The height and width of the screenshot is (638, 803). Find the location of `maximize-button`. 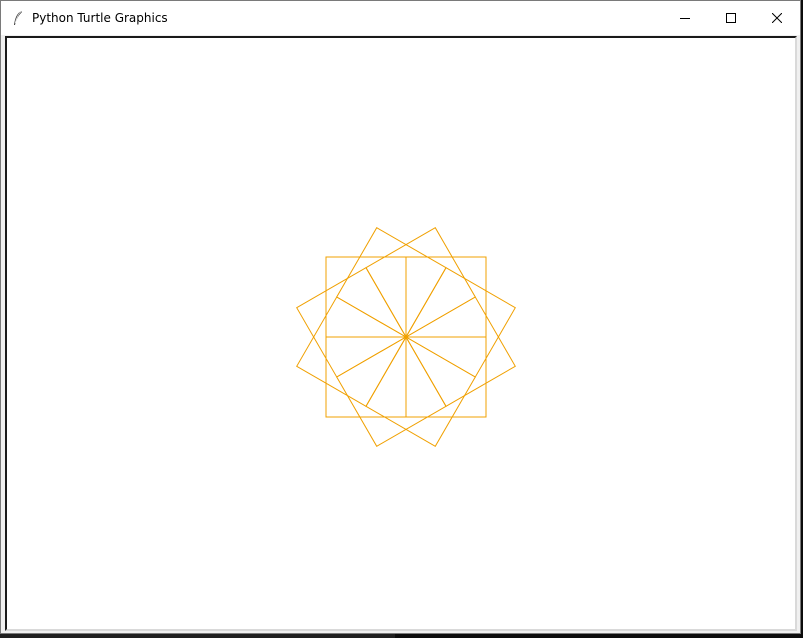

maximize-button is located at coordinates (731, 18).